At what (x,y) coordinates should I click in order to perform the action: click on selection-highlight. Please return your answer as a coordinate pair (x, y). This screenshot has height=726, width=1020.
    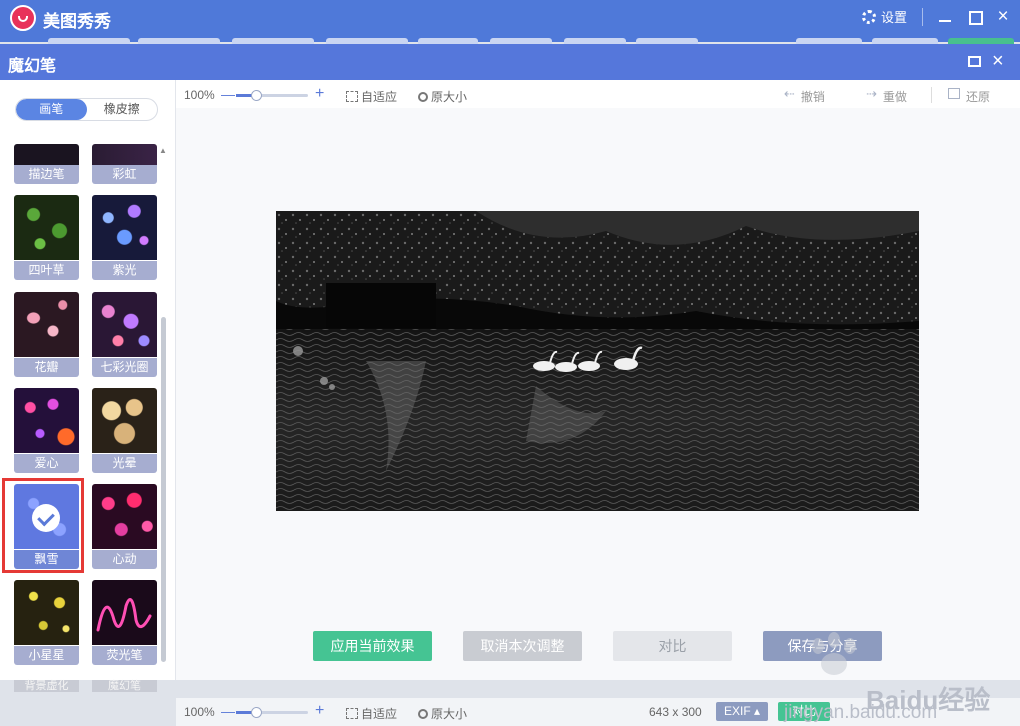
    Looking at the image, I should click on (43, 525).